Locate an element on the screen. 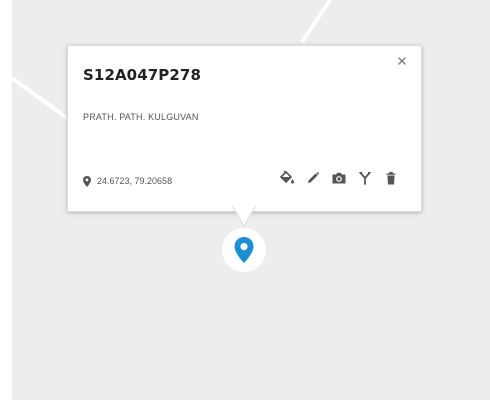  coordinates-row: 24.6723, 79.20658 is located at coordinates (127, 181).